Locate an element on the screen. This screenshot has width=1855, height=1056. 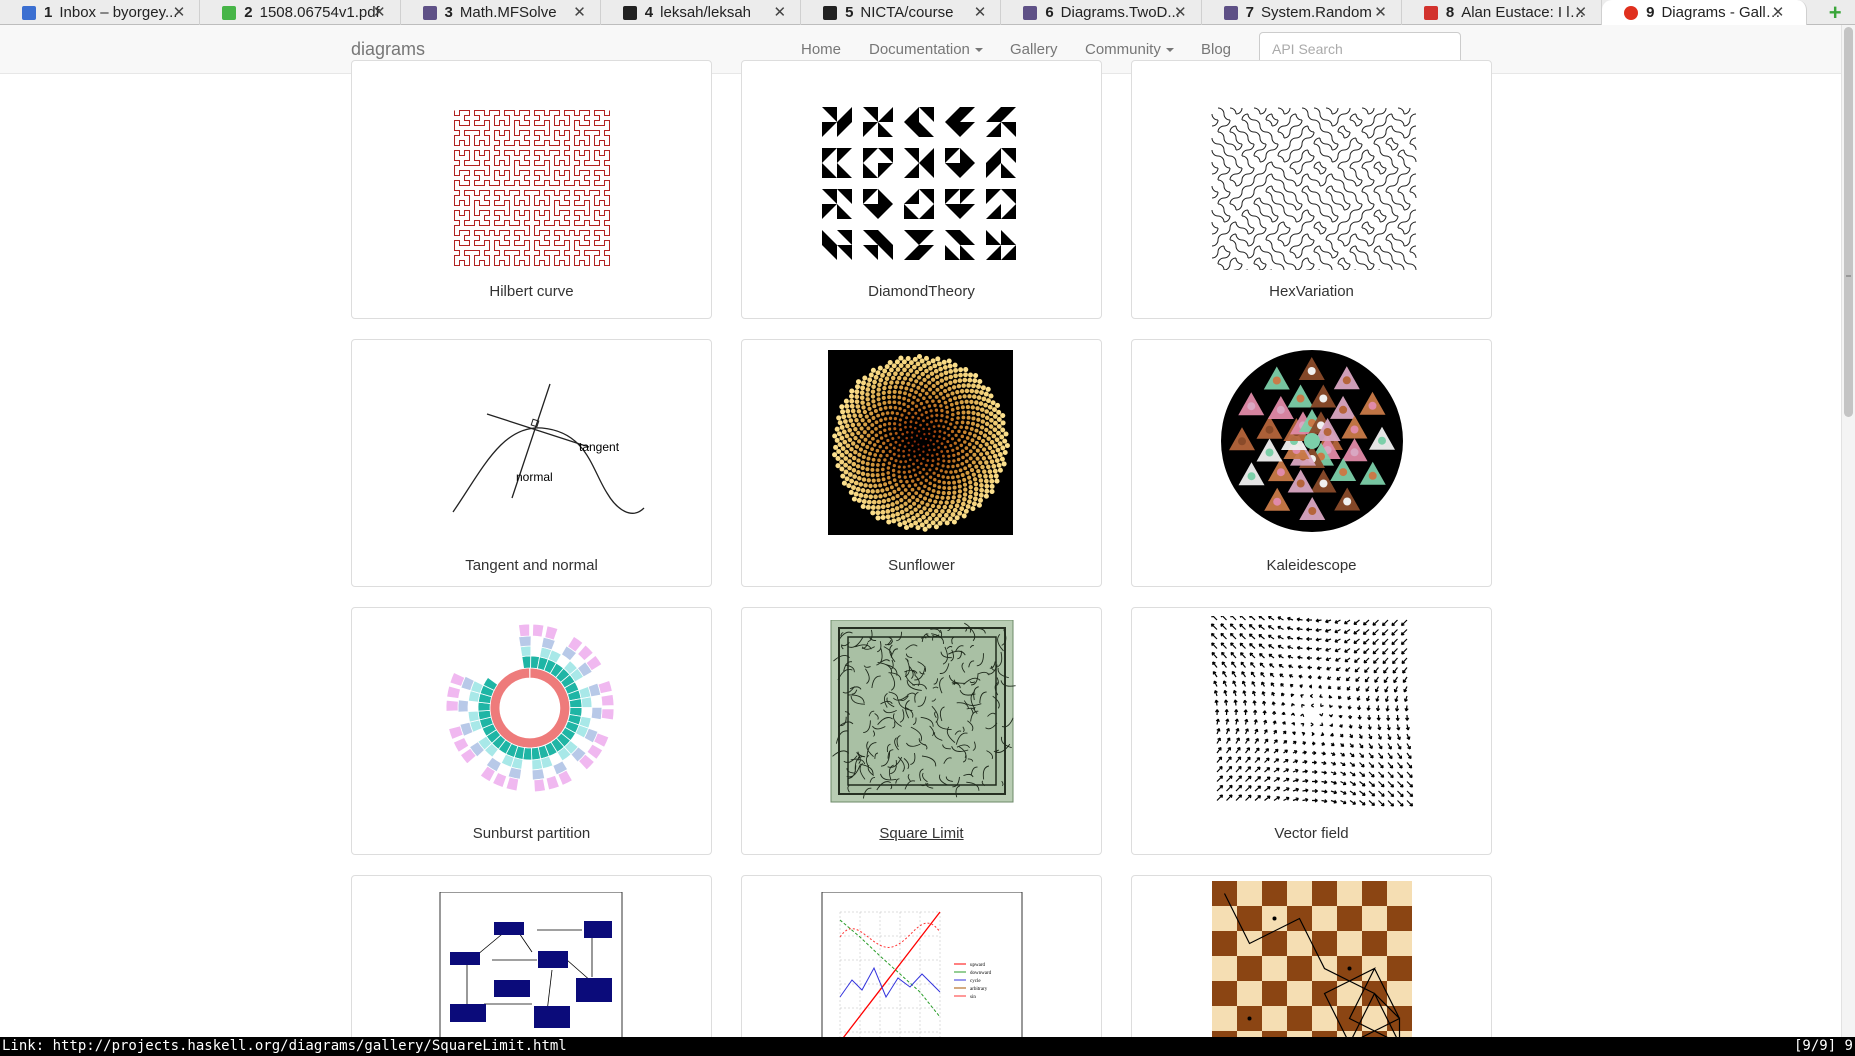
sunburst-thumbnail is located at coordinates (532, 710).